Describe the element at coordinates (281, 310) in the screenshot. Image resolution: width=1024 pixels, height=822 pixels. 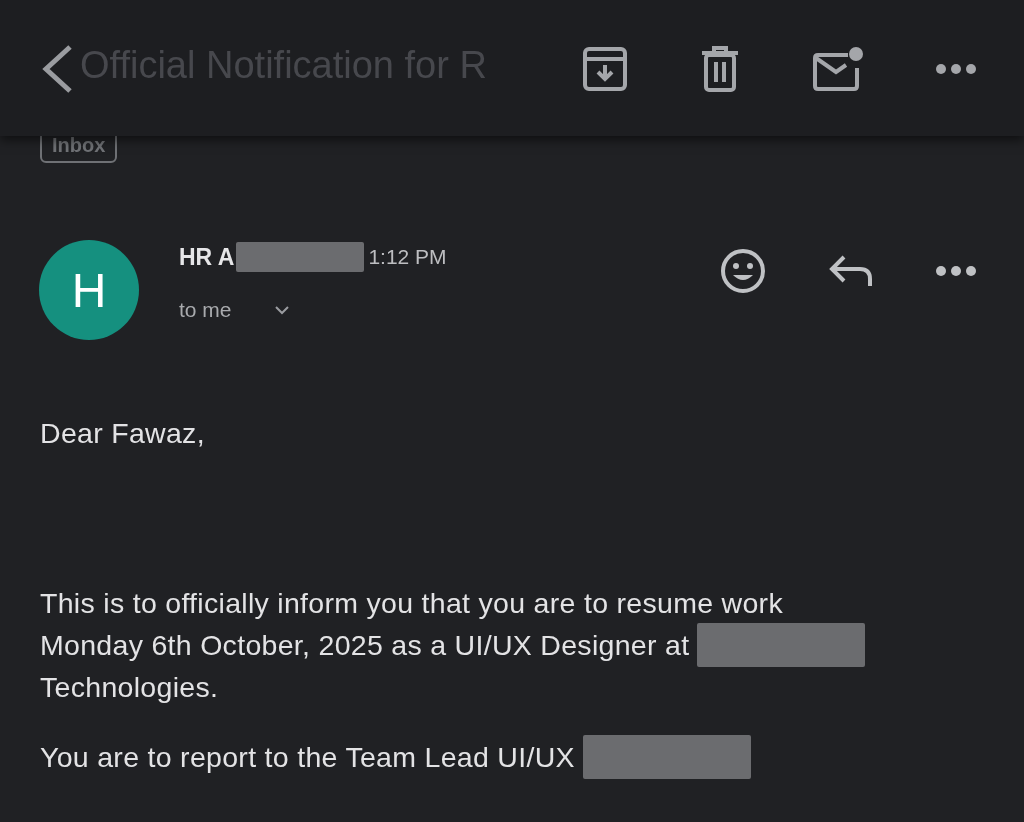
I see `chevron-down-icon` at that location.